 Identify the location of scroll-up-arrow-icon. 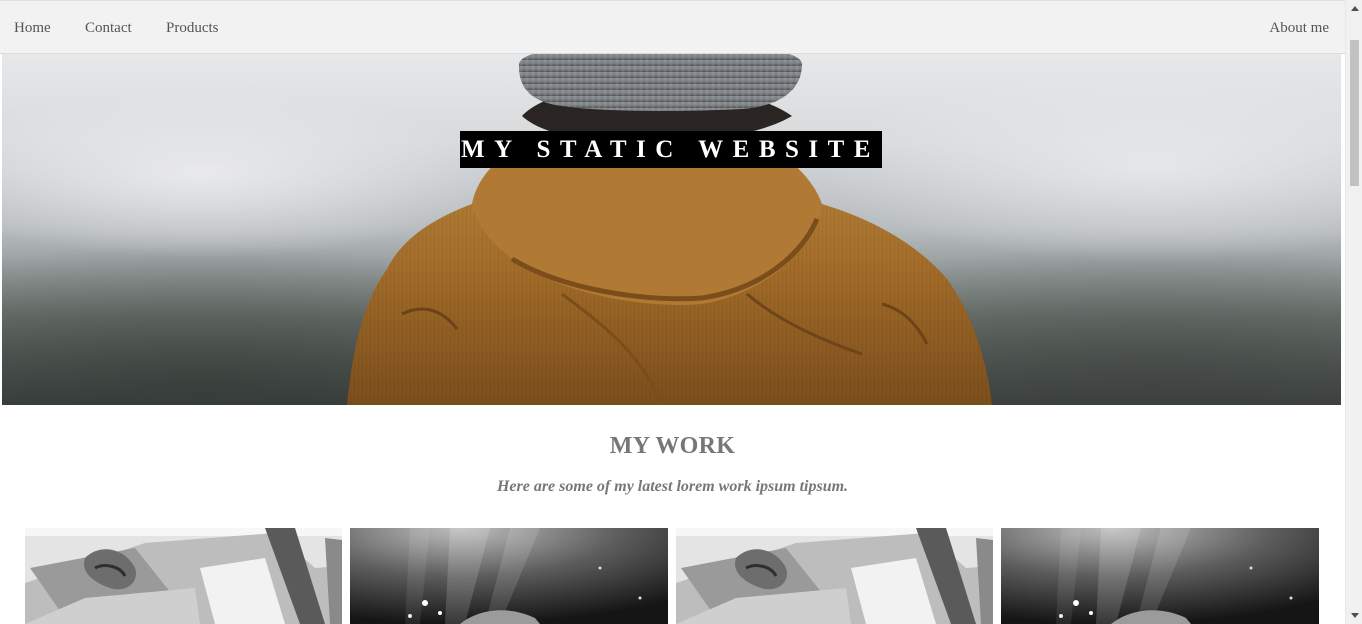
(1354, 8).